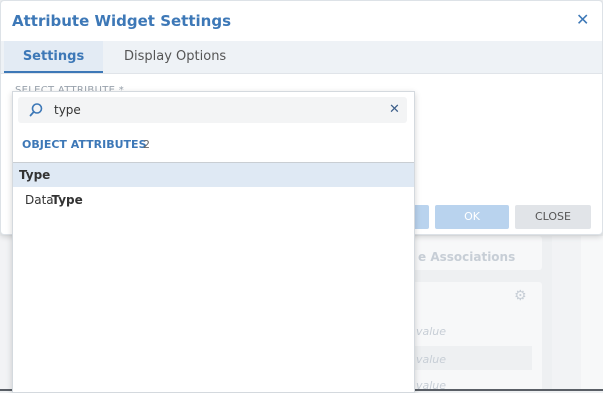 This screenshot has height=393, width=603. What do you see at coordinates (6, 313) in the screenshot?
I see `background-left-panel` at bounding box center [6, 313].